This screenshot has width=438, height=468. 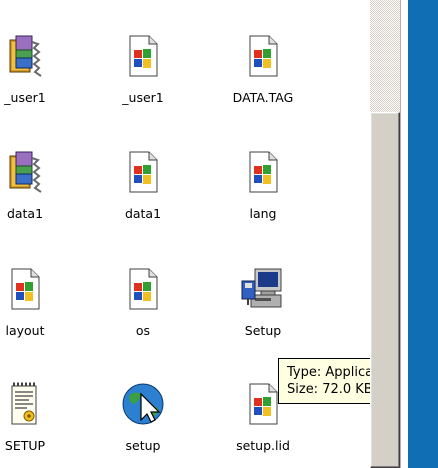 What do you see at coordinates (37, 416) in the screenshot?
I see `file-item-setup-ini: SETUP` at bounding box center [37, 416].